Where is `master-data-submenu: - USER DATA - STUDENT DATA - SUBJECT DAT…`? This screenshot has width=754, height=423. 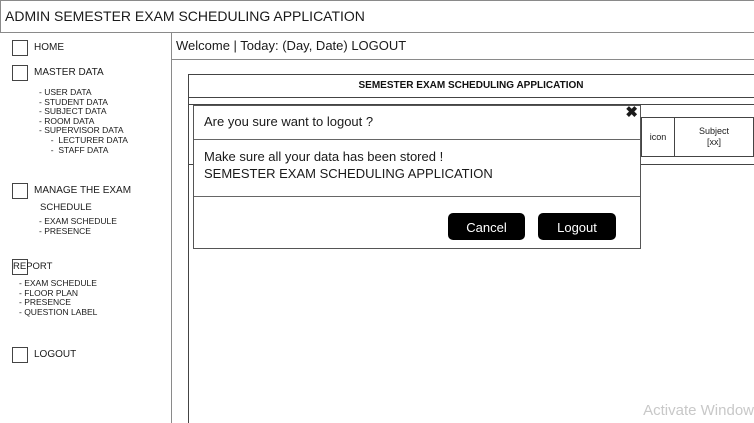
master-data-submenu: - USER DATA - STUDENT DATA - SUBJECT DAT… is located at coordinates (83, 121).